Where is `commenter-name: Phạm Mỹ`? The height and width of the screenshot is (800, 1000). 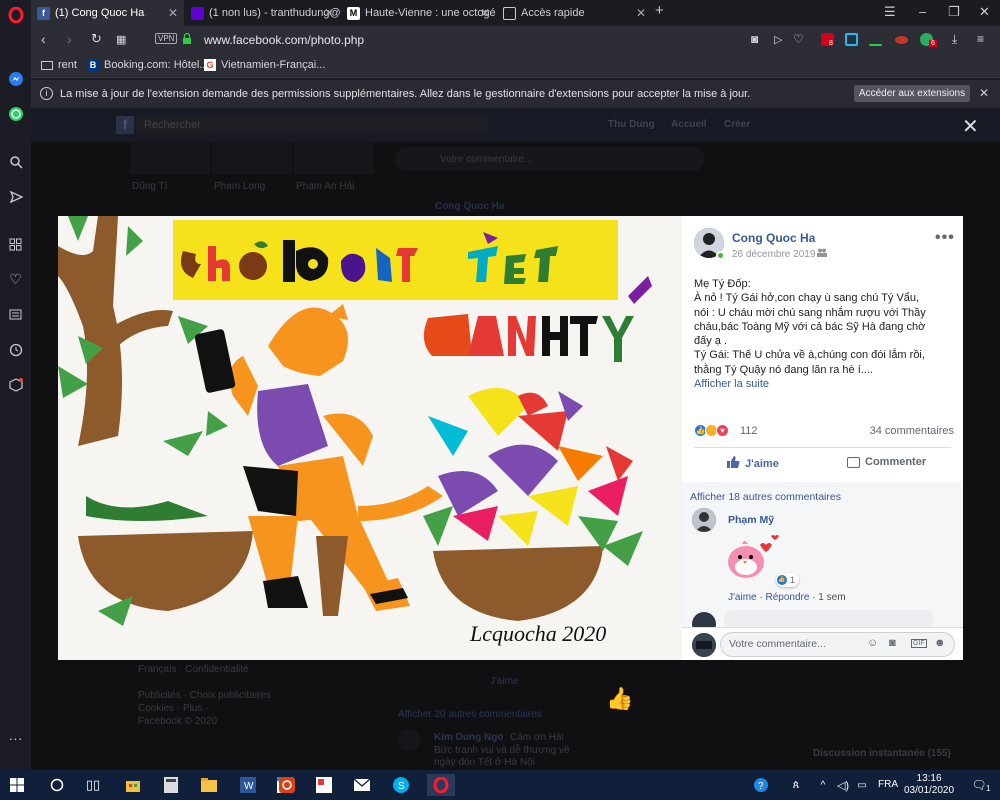
commenter-name: Phạm Mỹ is located at coordinates (751, 520).